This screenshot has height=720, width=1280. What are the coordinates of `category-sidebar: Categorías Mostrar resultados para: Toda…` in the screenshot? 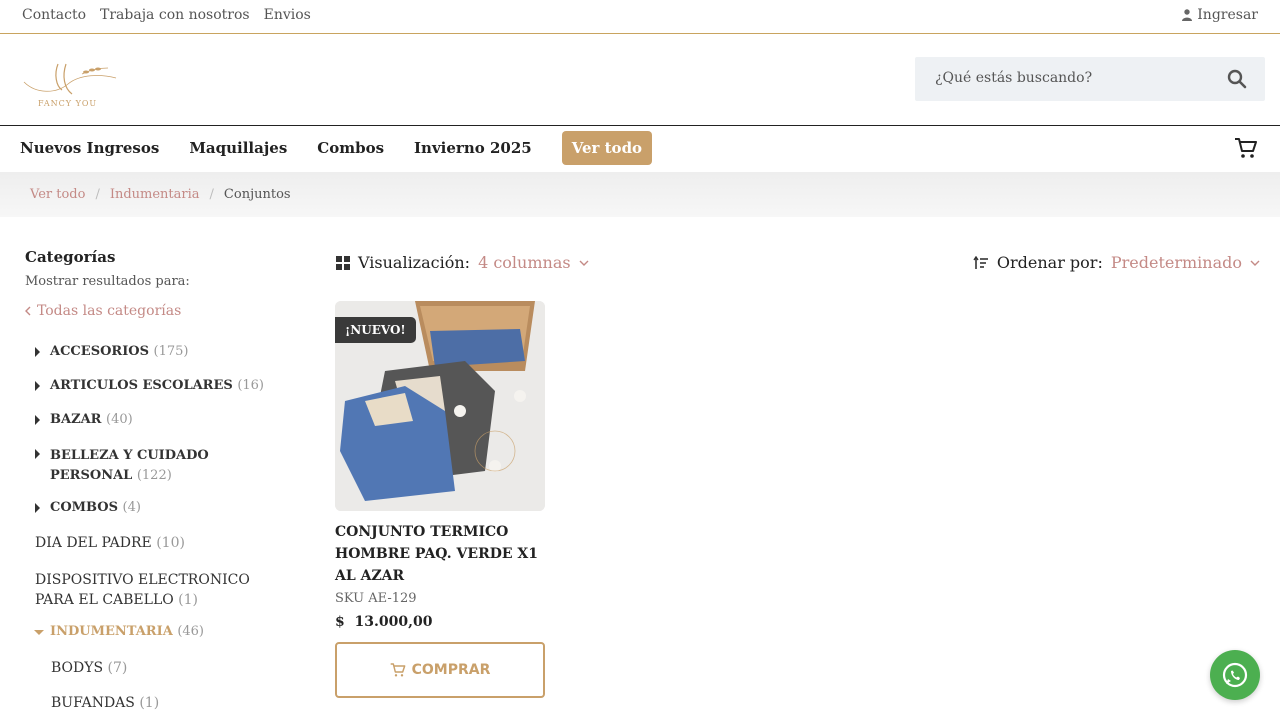 It's located at (155, 283).